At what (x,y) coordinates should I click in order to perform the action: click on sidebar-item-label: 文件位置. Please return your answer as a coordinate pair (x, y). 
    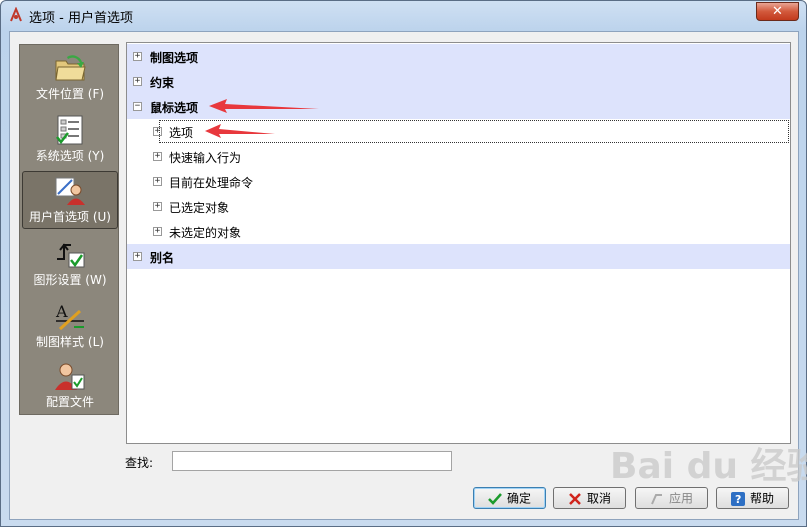
    Looking at the image, I should click on (59, 94).